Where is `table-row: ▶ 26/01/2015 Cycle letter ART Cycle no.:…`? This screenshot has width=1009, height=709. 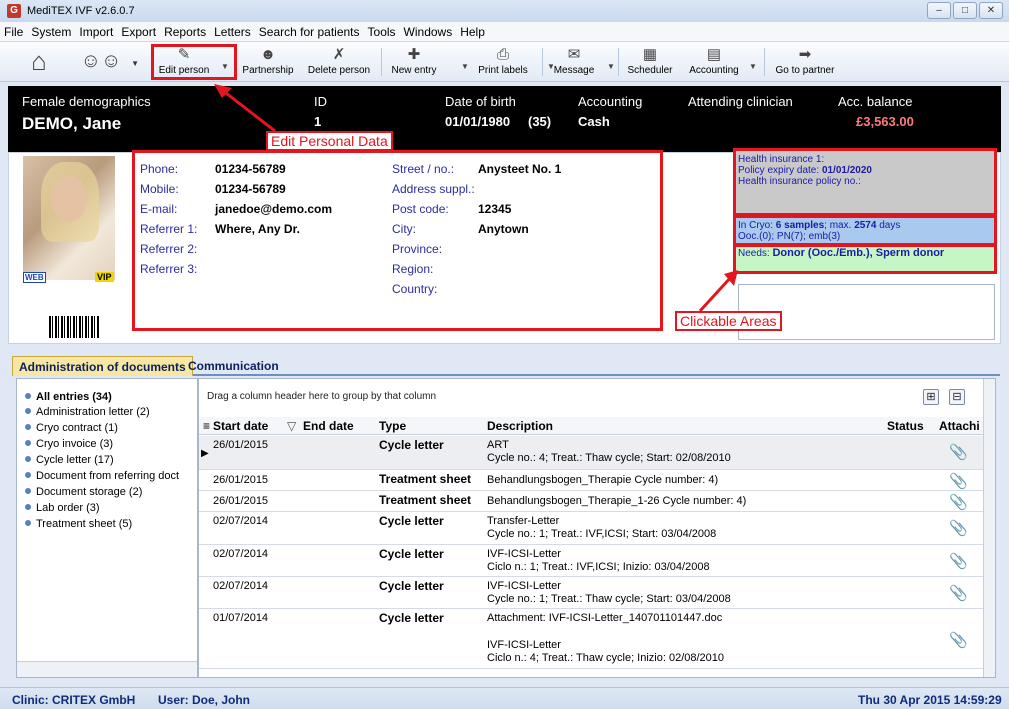
table-row: ▶ 26/01/2015 Cycle letter ART Cycle no.:… is located at coordinates (591, 453).